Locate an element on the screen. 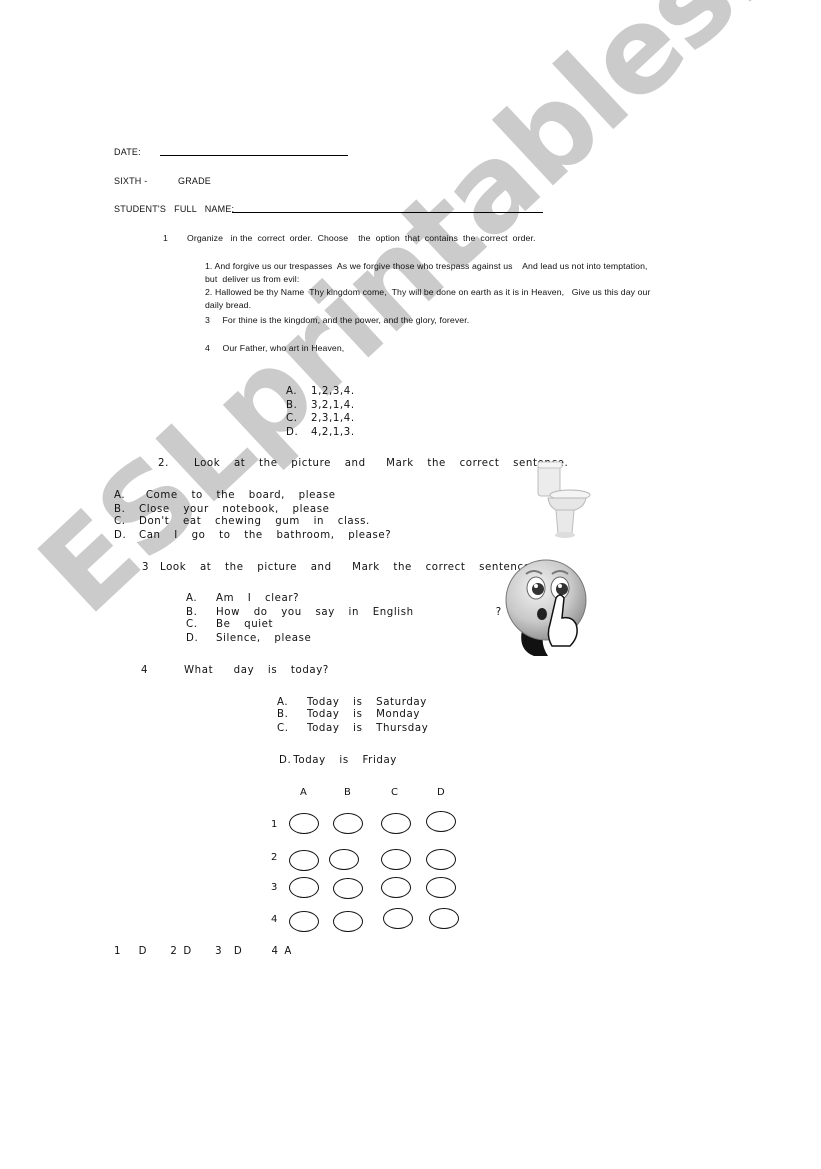  q2-option: C. Don't eat chewing gum in class. is located at coordinates (242, 521).